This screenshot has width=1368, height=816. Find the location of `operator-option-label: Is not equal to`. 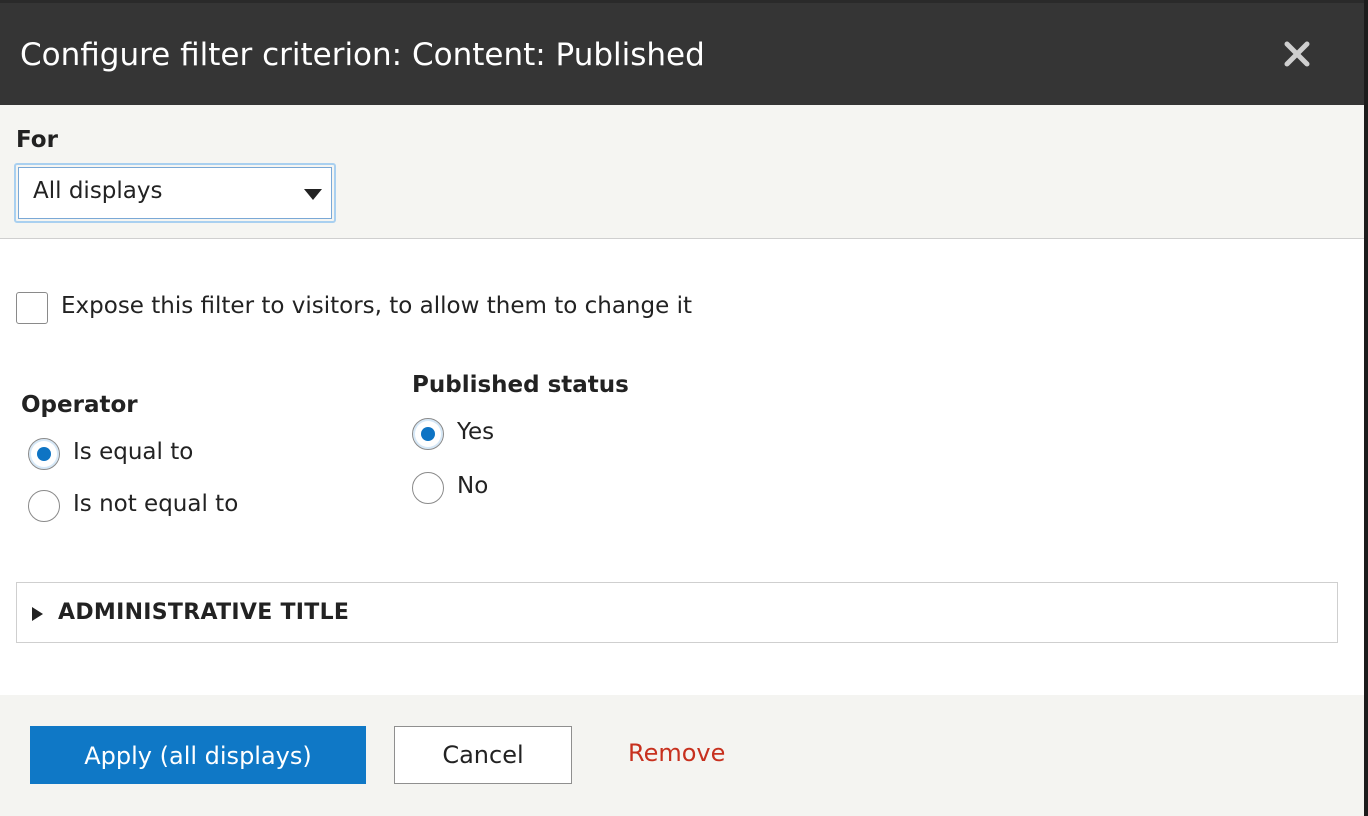

operator-option-label: Is not equal to is located at coordinates (156, 504).